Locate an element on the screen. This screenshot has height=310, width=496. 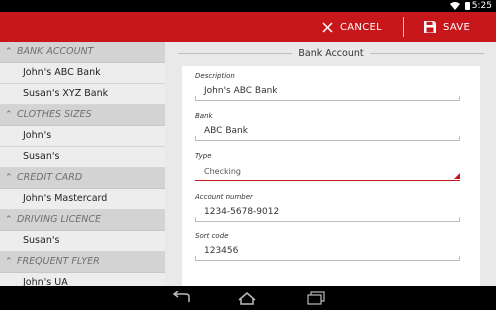
battery-icon is located at coordinates (467, 6).